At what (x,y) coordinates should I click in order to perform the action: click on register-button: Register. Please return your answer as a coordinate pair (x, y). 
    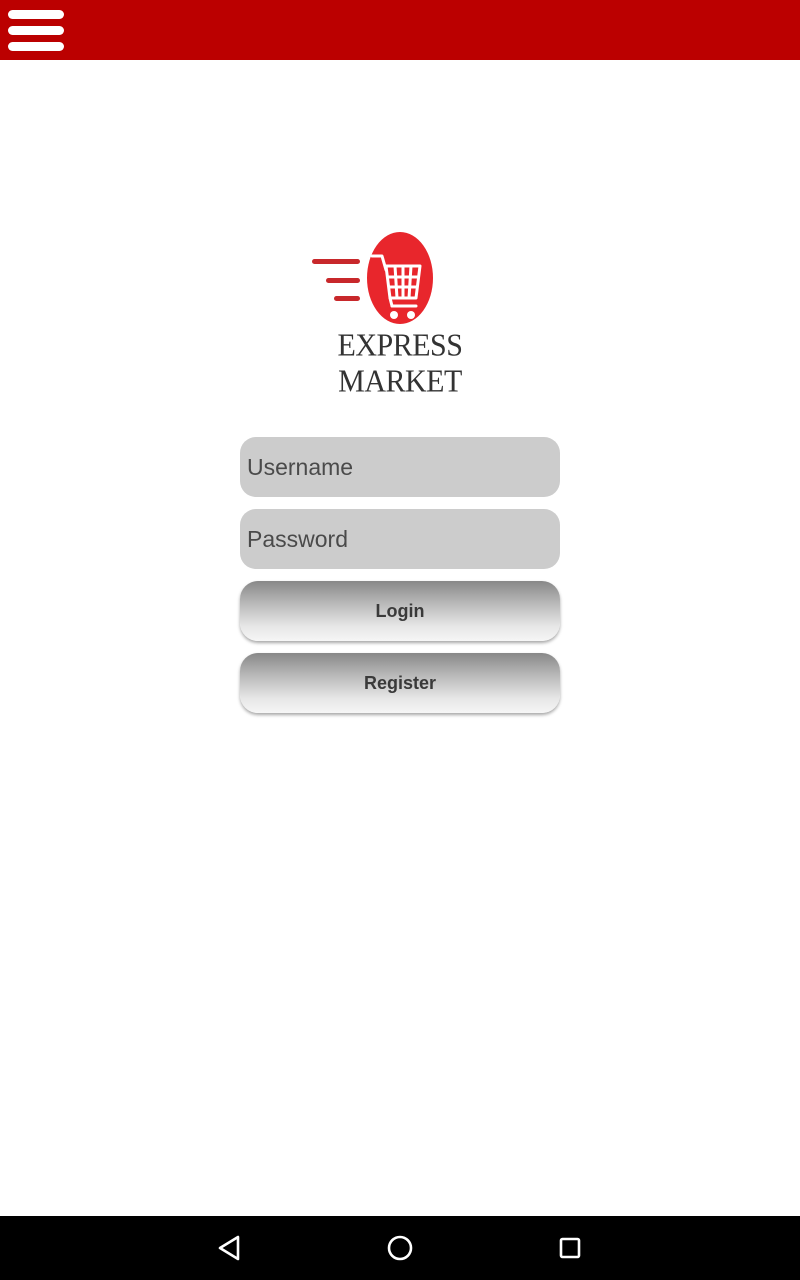
    Looking at the image, I should click on (400, 683).